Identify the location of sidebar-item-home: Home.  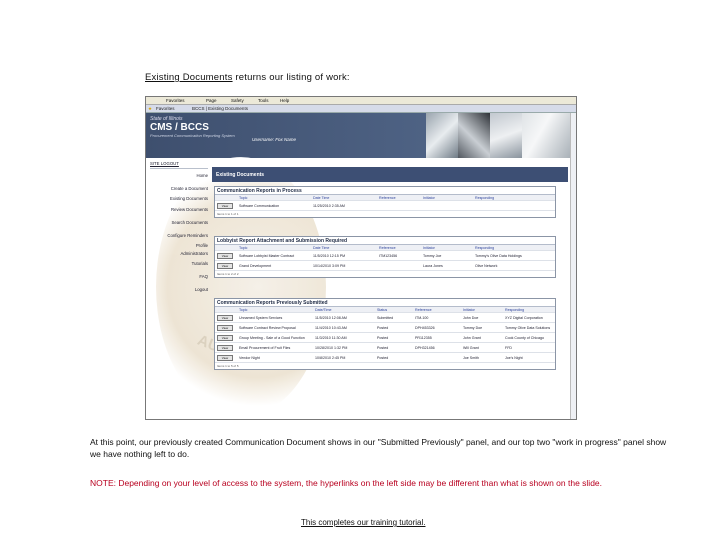
(179, 175).